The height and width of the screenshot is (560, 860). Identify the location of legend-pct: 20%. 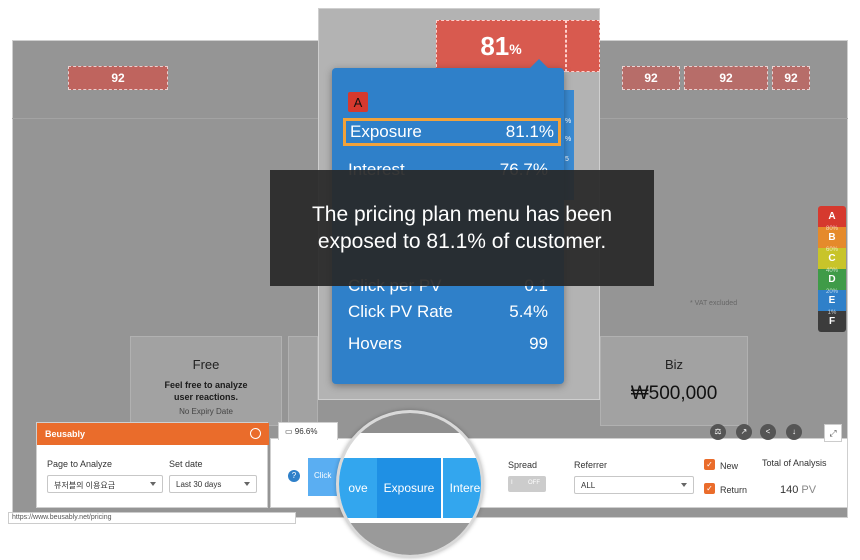
(831, 292).